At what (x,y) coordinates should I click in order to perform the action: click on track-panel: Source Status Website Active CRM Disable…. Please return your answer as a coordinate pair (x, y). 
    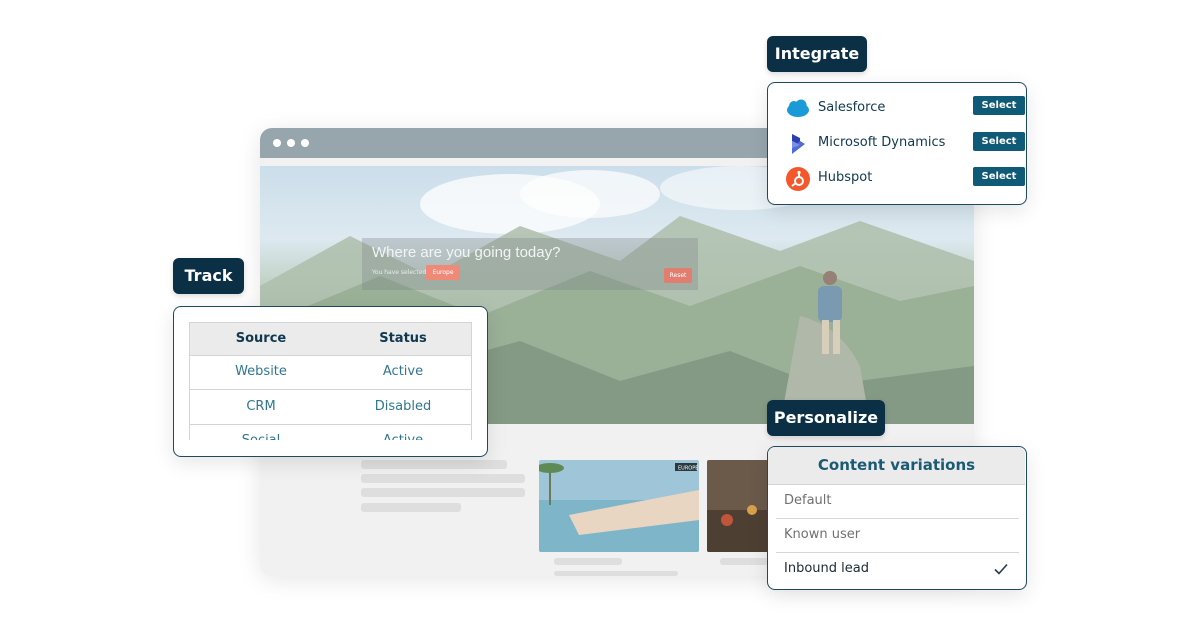
    Looking at the image, I should click on (330, 381).